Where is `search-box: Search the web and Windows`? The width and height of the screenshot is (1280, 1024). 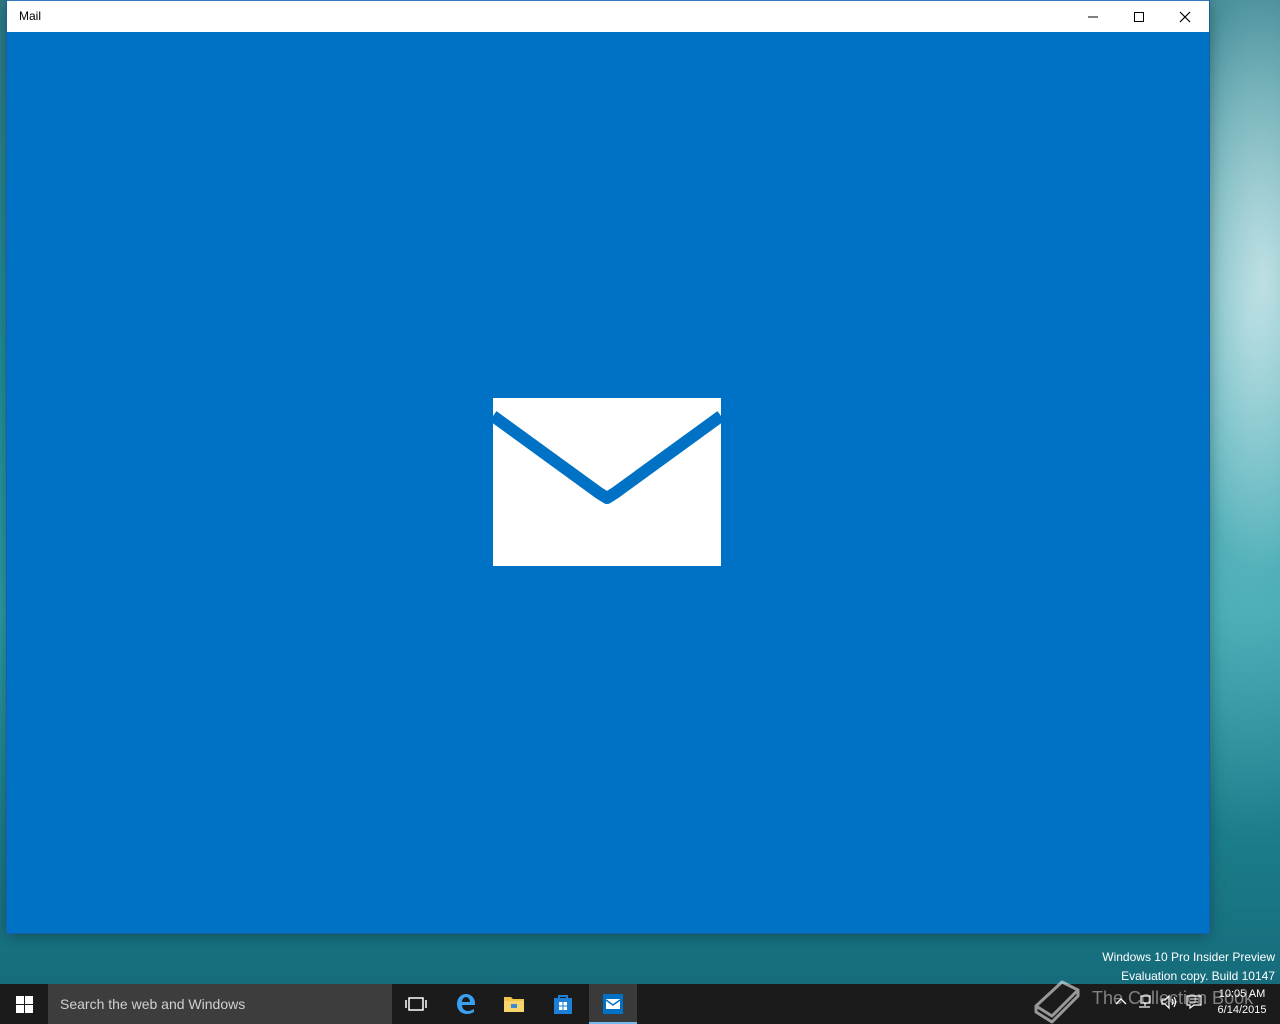
search-box: Search the web and Windows is located at coordinates (220, 1004).